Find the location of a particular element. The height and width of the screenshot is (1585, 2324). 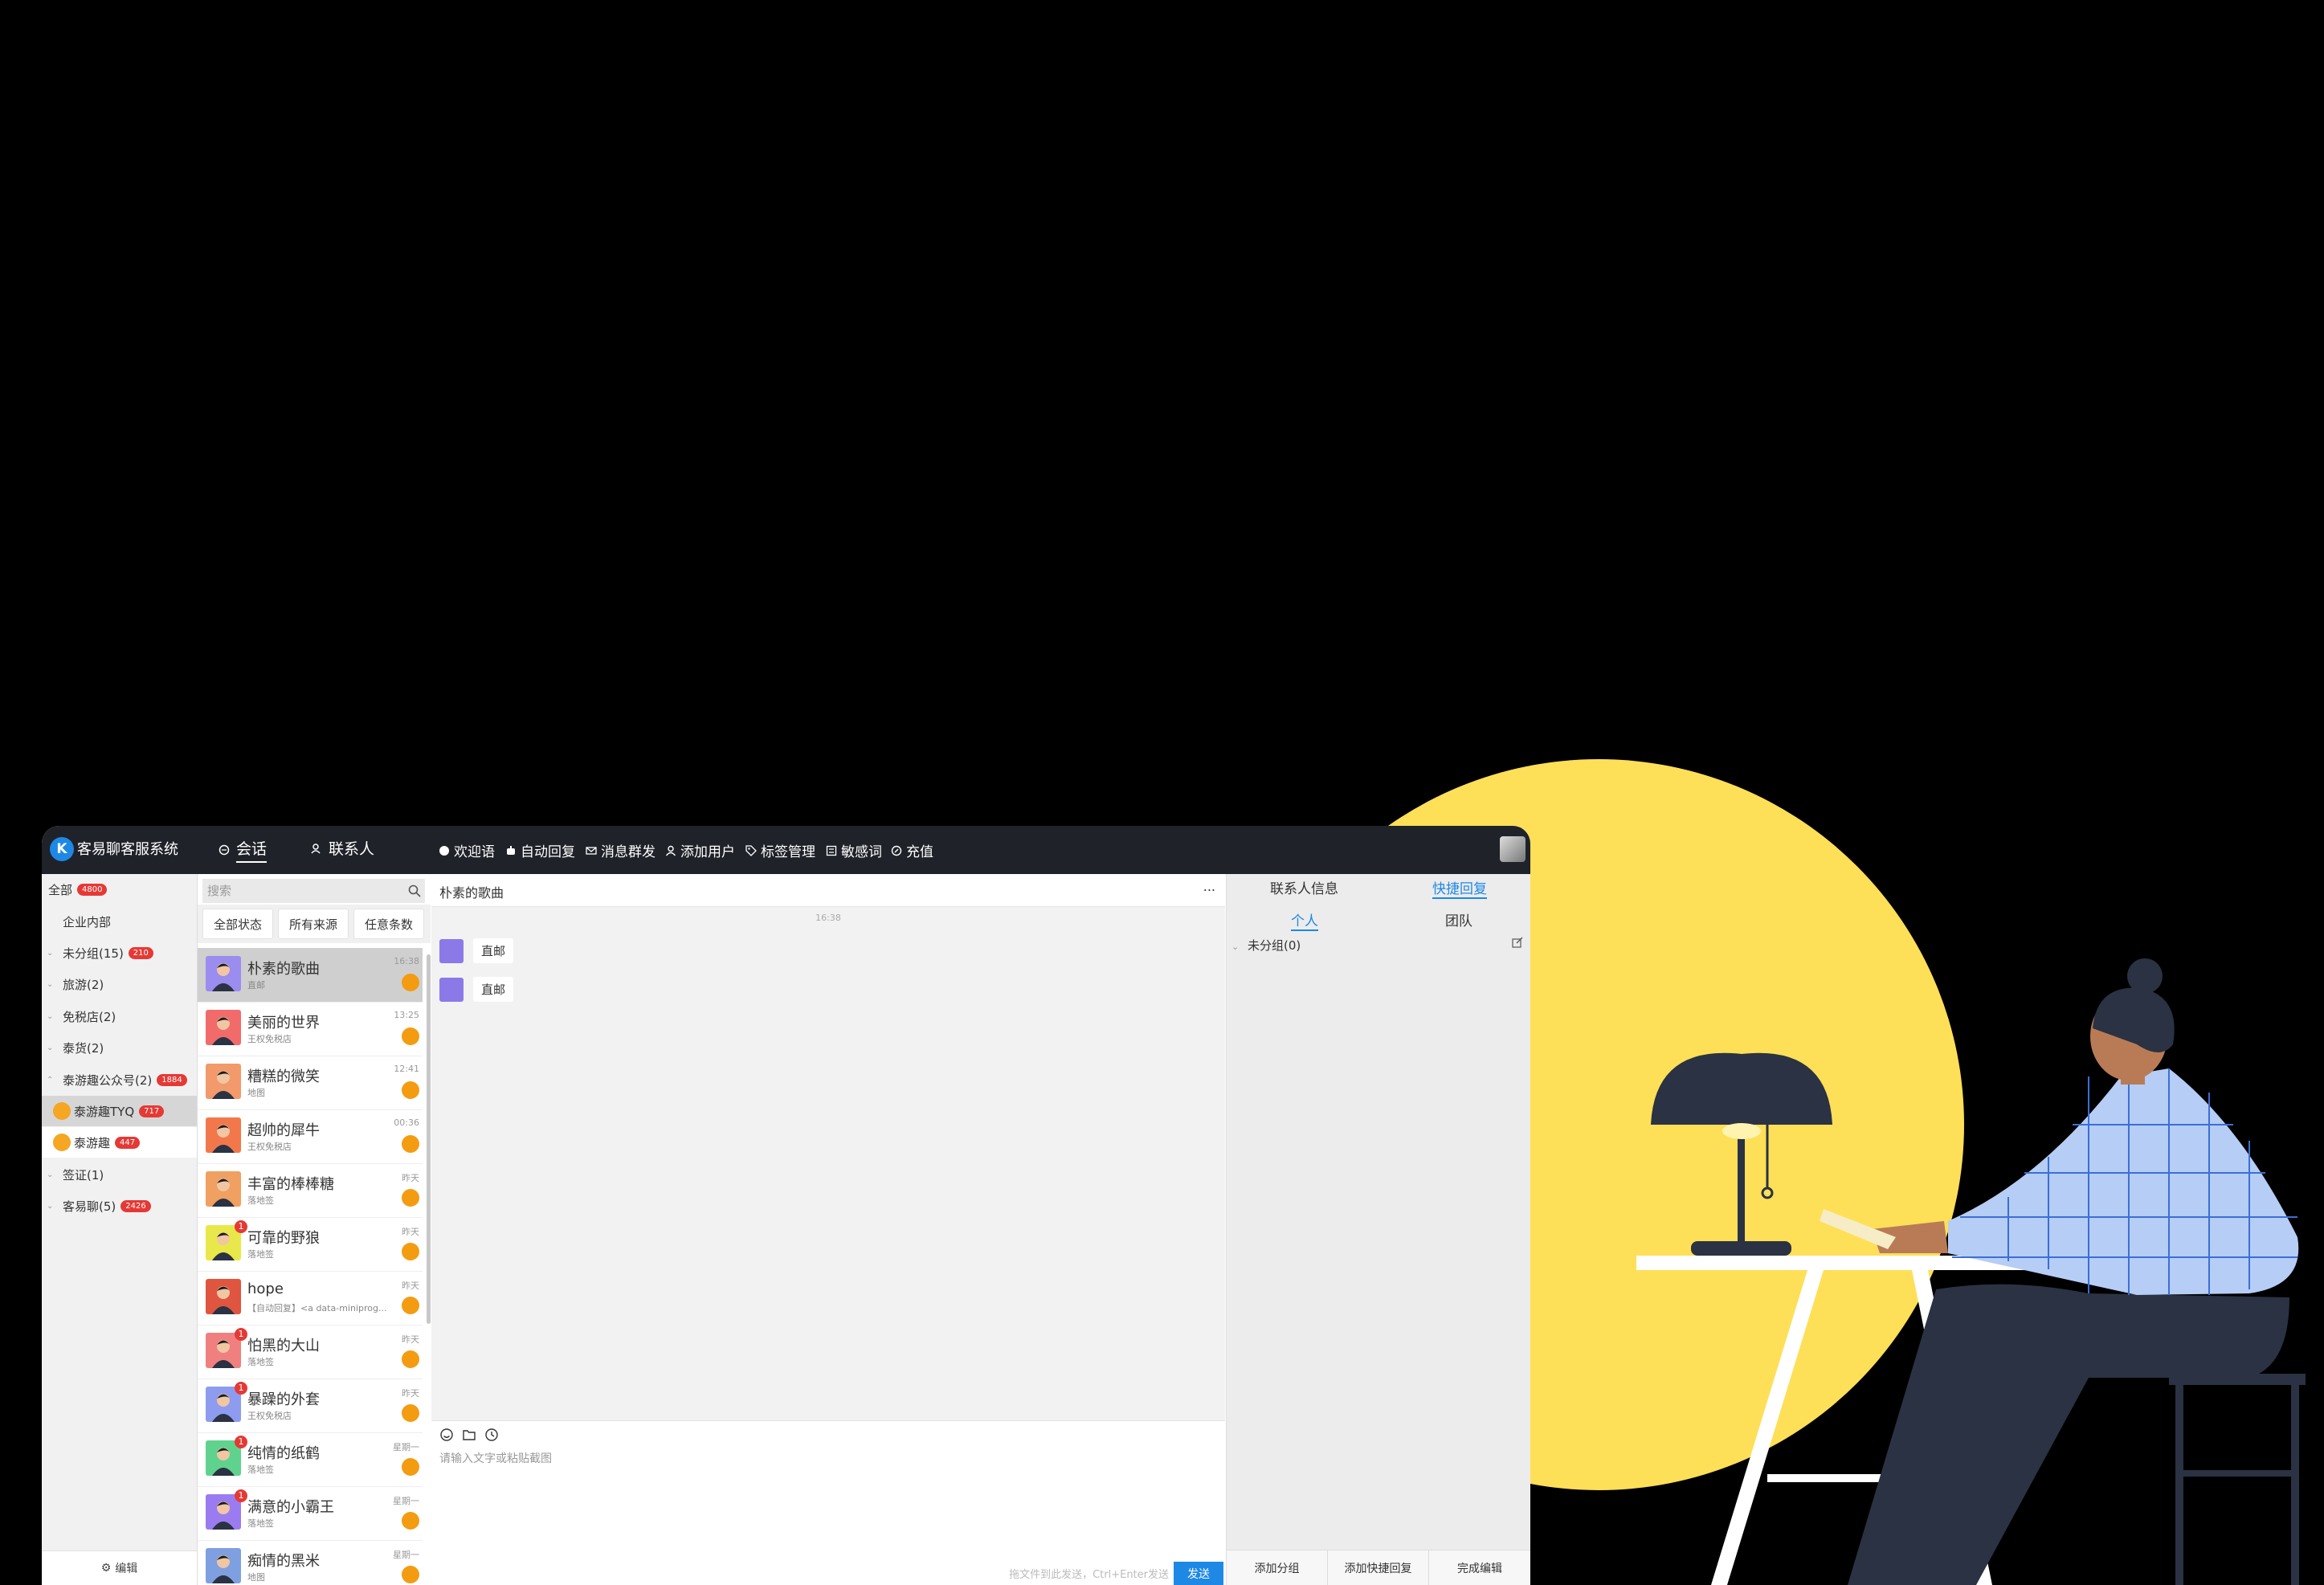

filter-count: 任意条数 is located at coordinates (388, 924).